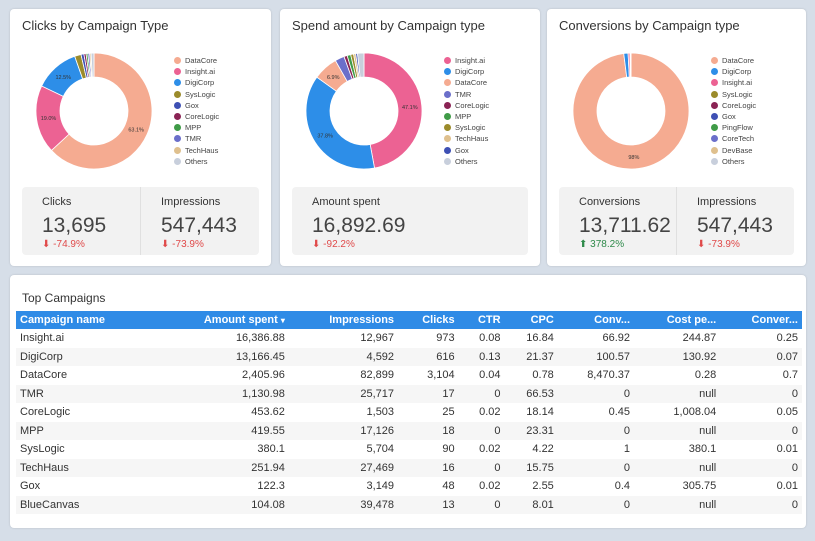 The width and height of the screenshot is (815, 541). What do you see at coordinates (343, 320) in the screenshot?
I see `column-header: Impressions` at bounding box center [343, 320].